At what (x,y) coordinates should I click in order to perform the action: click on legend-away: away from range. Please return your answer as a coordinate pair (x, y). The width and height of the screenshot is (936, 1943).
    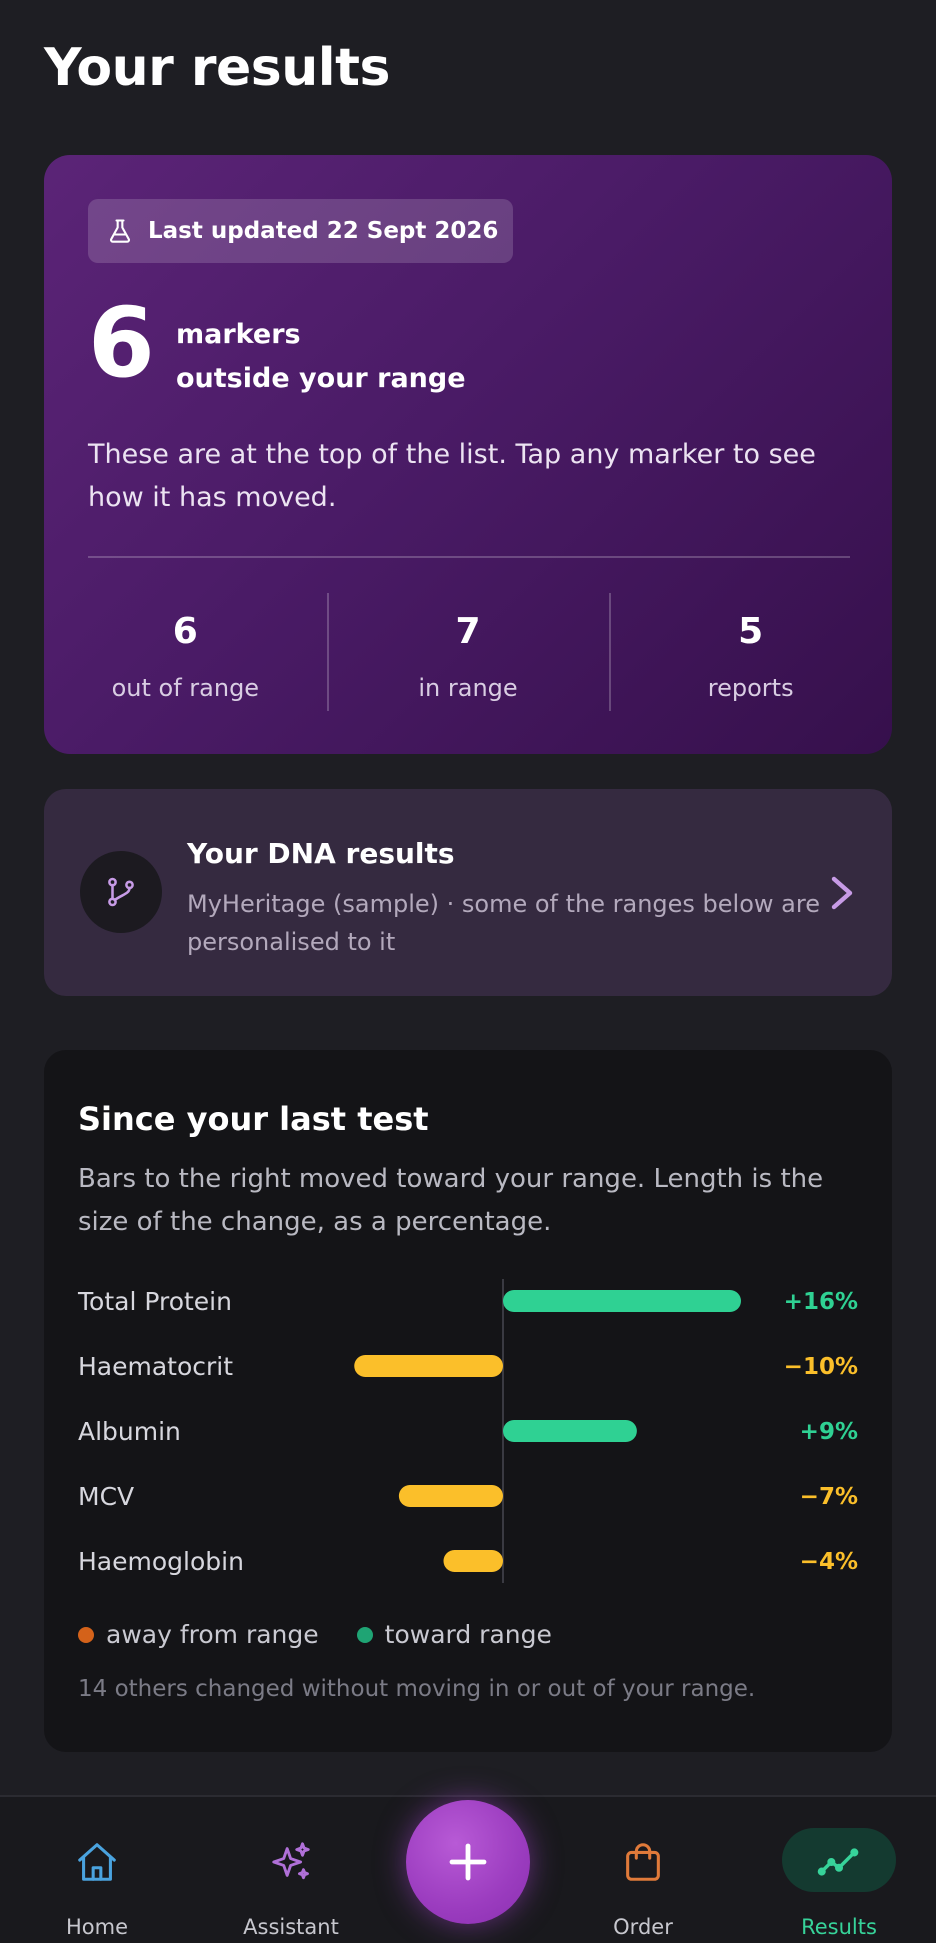
    Looking at the image, I should click on (198, 1634).